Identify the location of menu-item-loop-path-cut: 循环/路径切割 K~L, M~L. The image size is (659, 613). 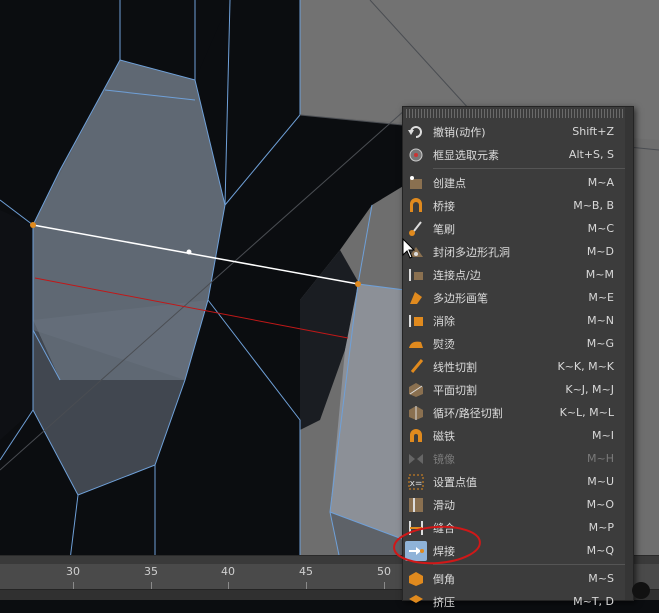
(518, 412).